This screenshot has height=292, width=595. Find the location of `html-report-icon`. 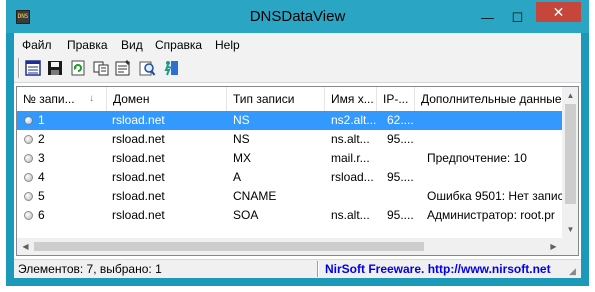

html-report-icon is located at coordinates (33, 68).